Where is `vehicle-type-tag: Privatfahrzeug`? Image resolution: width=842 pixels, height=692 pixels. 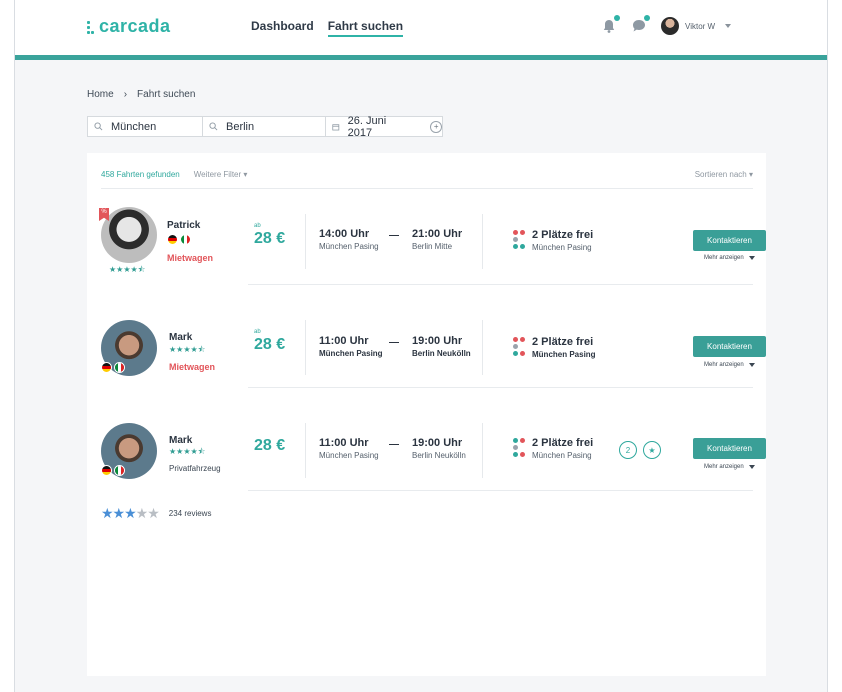 vehicle-type-tag: Privatfahrzeug is located at coordinates (195, 468).